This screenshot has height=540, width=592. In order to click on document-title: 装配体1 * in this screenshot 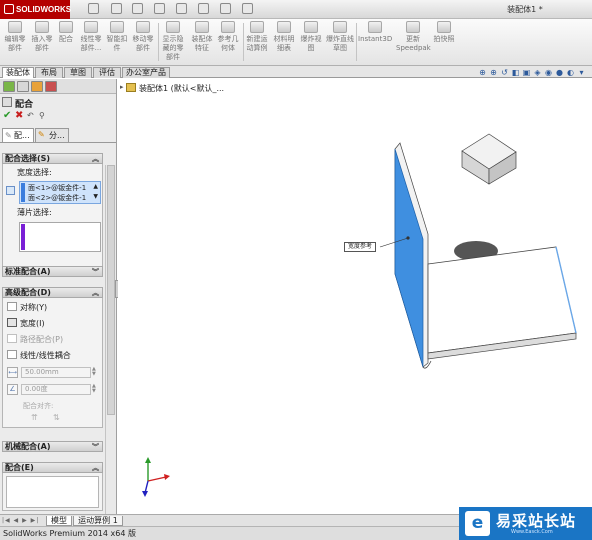, I will do `click(525, 9)`.